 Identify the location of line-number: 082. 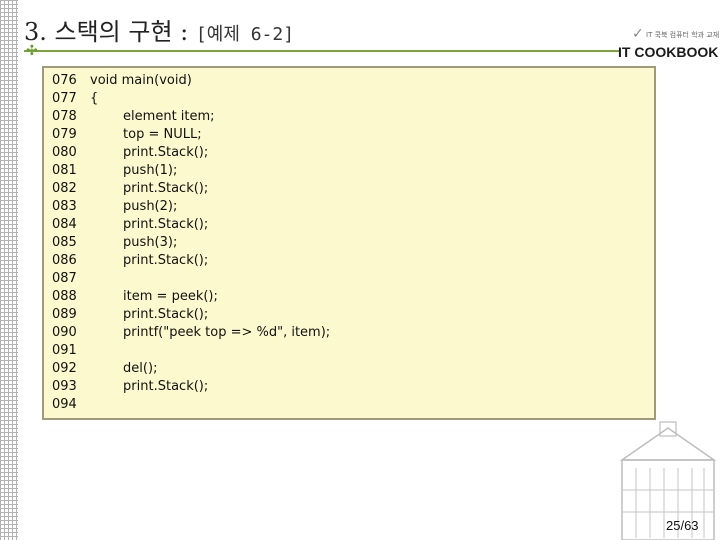
(64, 188).